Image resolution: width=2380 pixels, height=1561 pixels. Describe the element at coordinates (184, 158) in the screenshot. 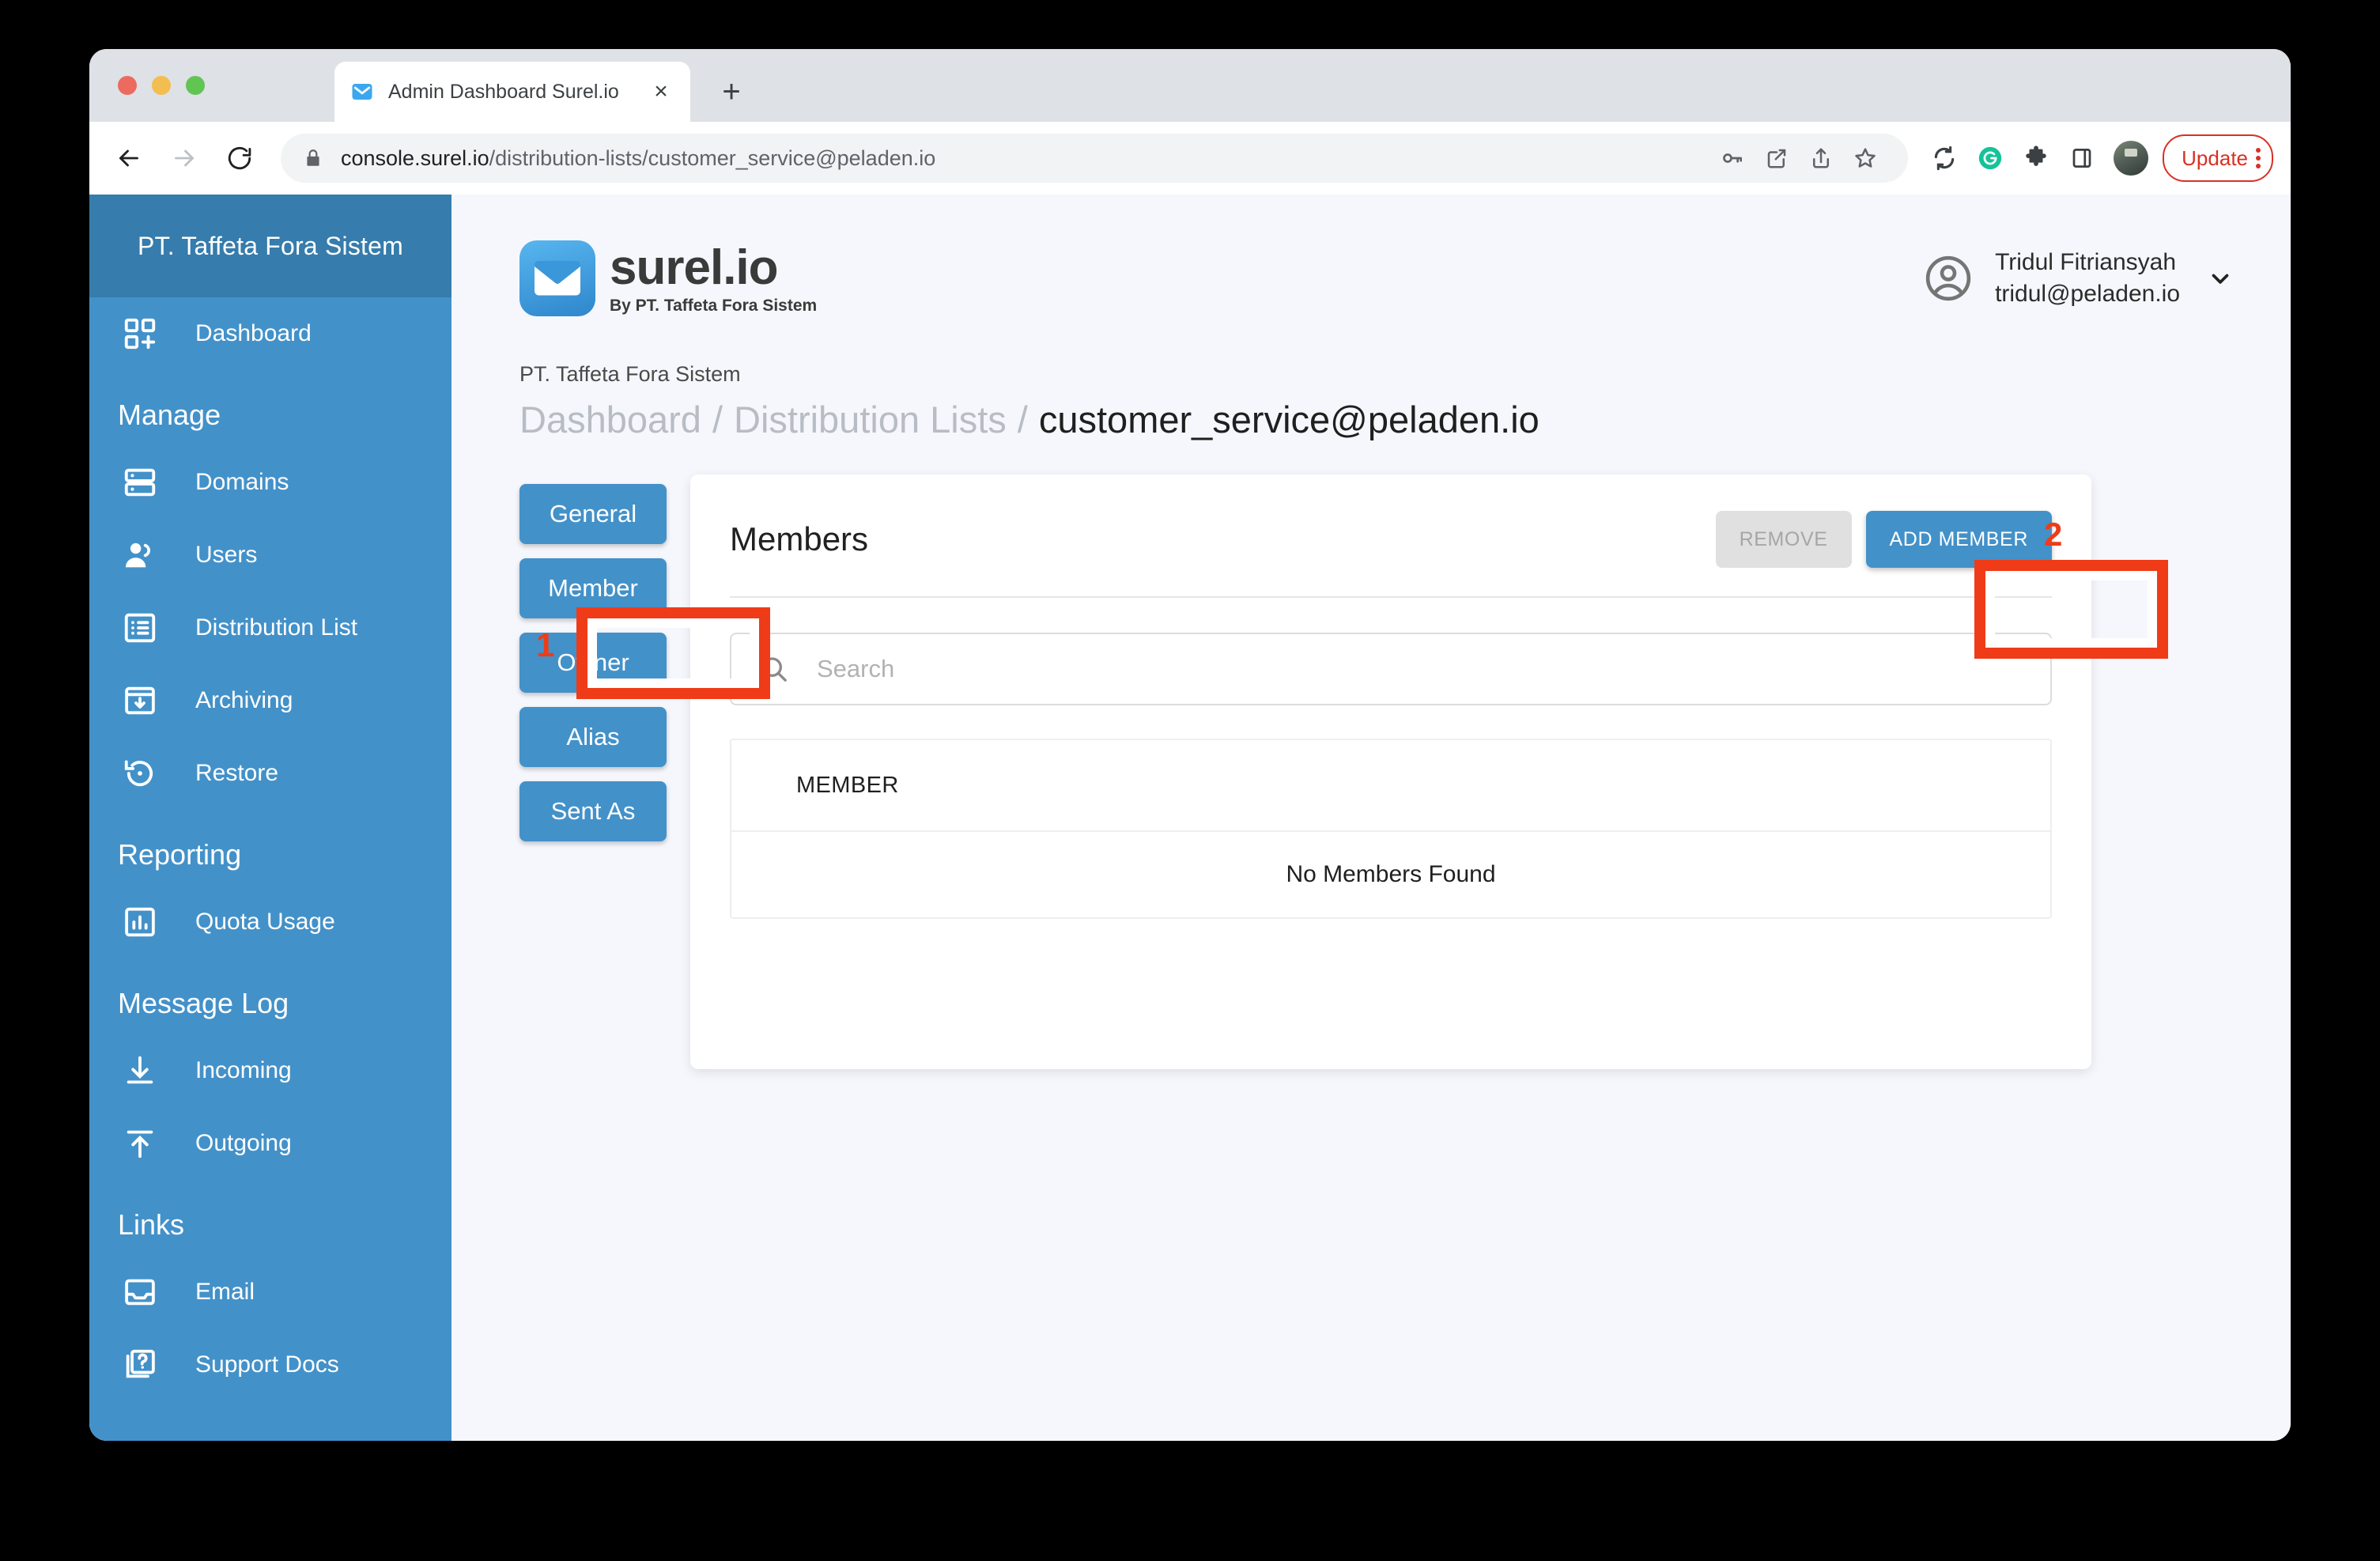

I see `forward-button` at that location.